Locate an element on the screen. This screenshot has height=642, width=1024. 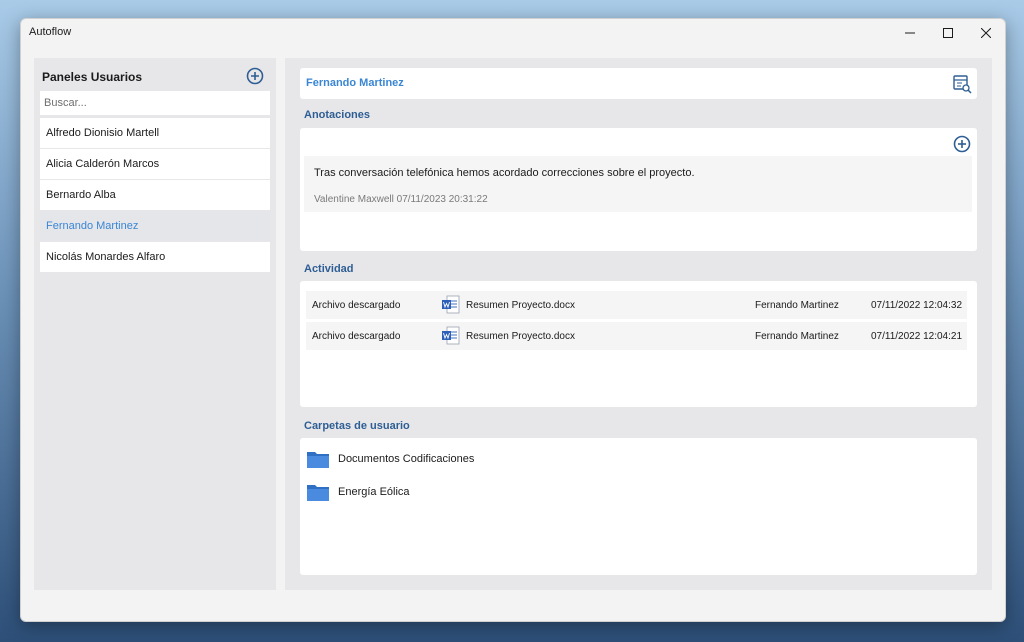
close-icon is located at coordinates (986, 33).